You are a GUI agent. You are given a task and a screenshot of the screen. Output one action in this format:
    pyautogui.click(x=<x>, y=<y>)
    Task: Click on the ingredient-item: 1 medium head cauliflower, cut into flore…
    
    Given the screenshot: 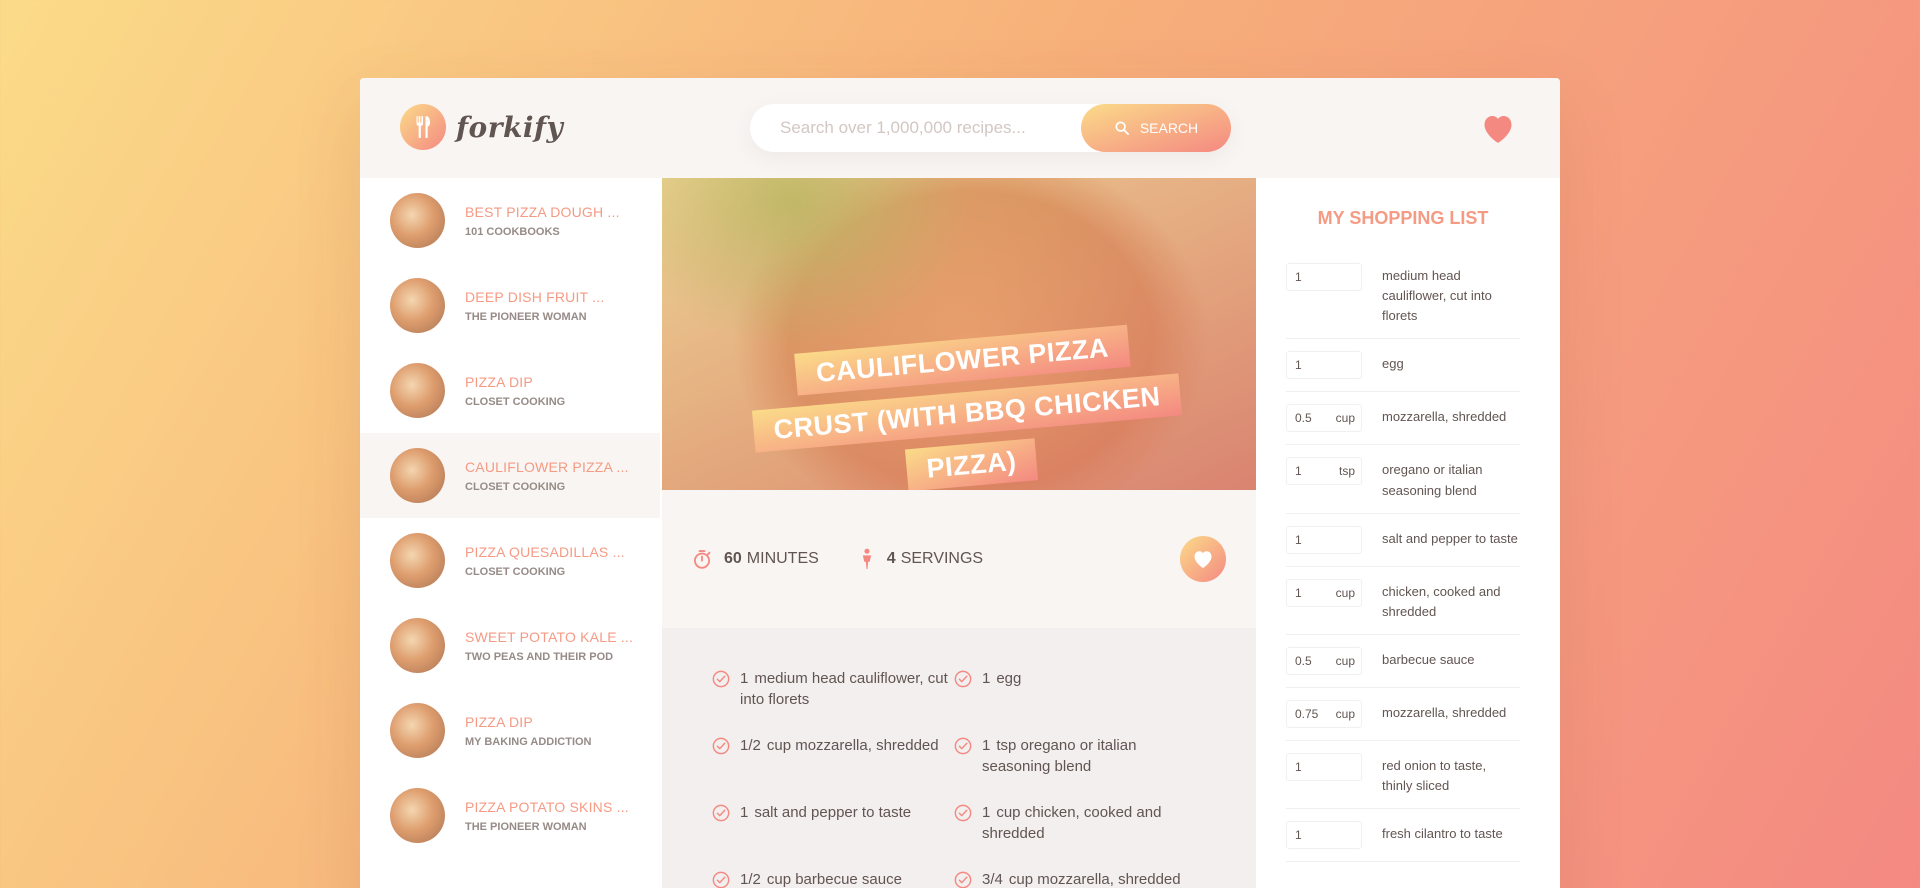 What is the action you would take?
    pyautogui.click(x=833, y=691)
    